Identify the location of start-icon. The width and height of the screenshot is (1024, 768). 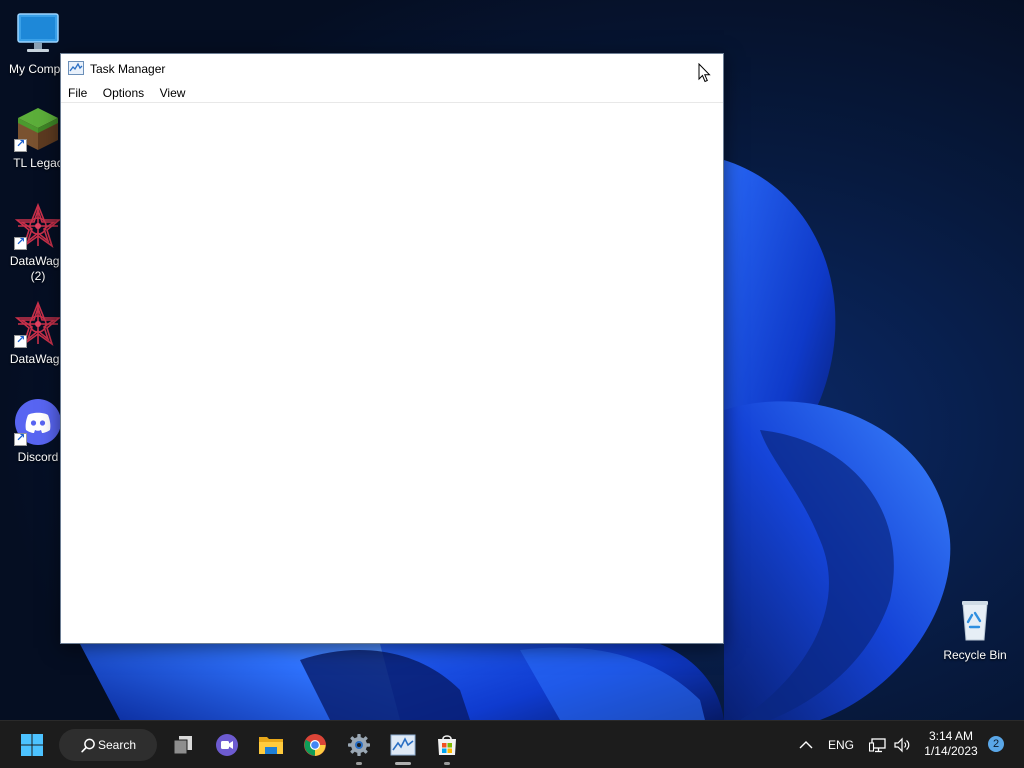
(32, 745).